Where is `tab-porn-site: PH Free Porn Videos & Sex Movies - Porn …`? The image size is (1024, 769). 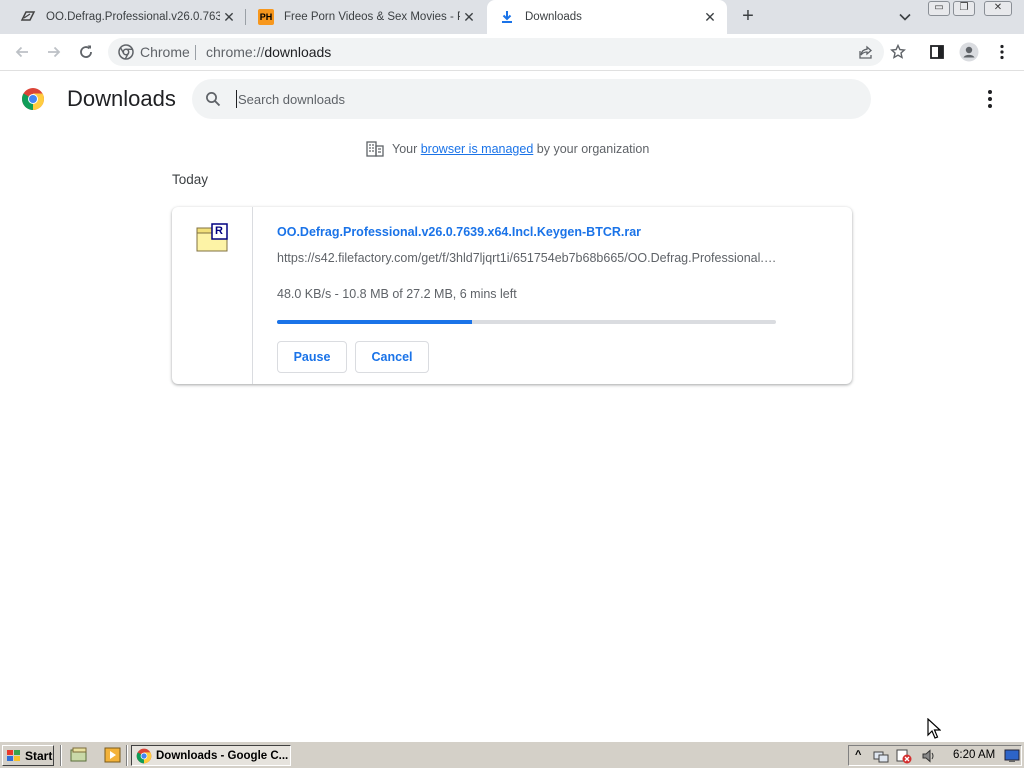
tab-porn-site: PH Free Porn Videos & Sex Movies - Porn … is located at coordinates (366, 17).